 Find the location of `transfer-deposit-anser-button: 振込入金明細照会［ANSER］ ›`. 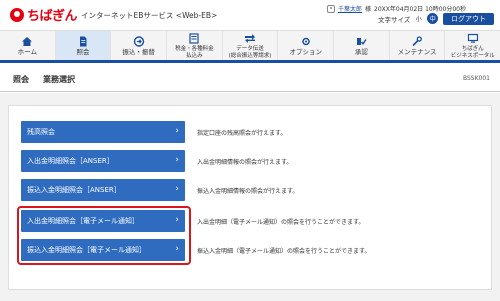

transfer-deposit-anser-button: 振込入金明細照会［ANSER］ › is located at coordinates (103, 190).